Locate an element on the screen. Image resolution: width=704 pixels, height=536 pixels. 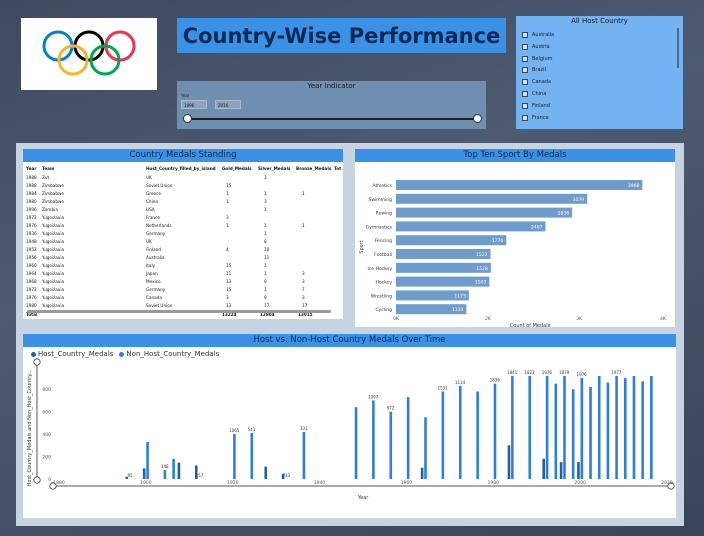
table-cell: 10 is located at coordinates (267, 249).